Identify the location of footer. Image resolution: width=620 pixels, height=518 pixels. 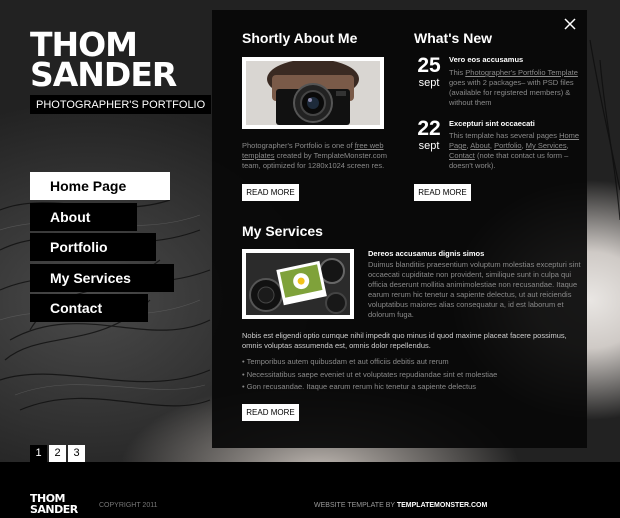
(310, 490).